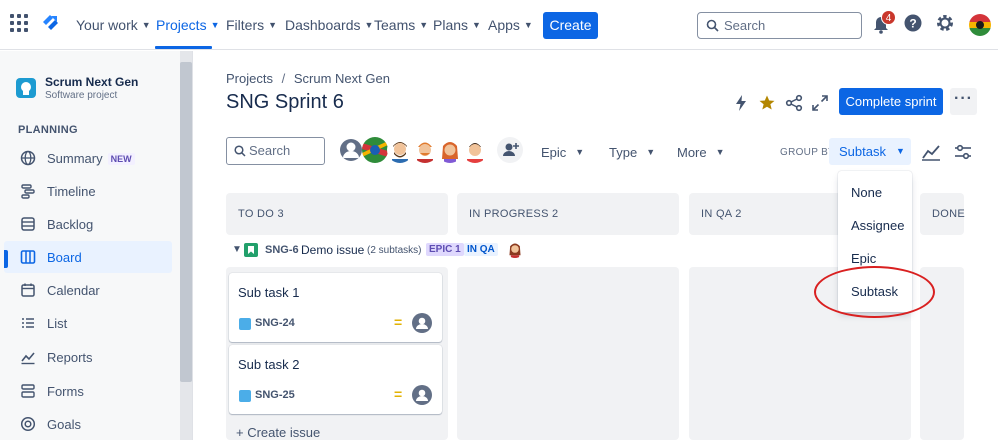  What do you see at coordinates (863, 258) in the screenshot?
I see `group-by-option-epic: Epic` at bounding box center [863, 258].